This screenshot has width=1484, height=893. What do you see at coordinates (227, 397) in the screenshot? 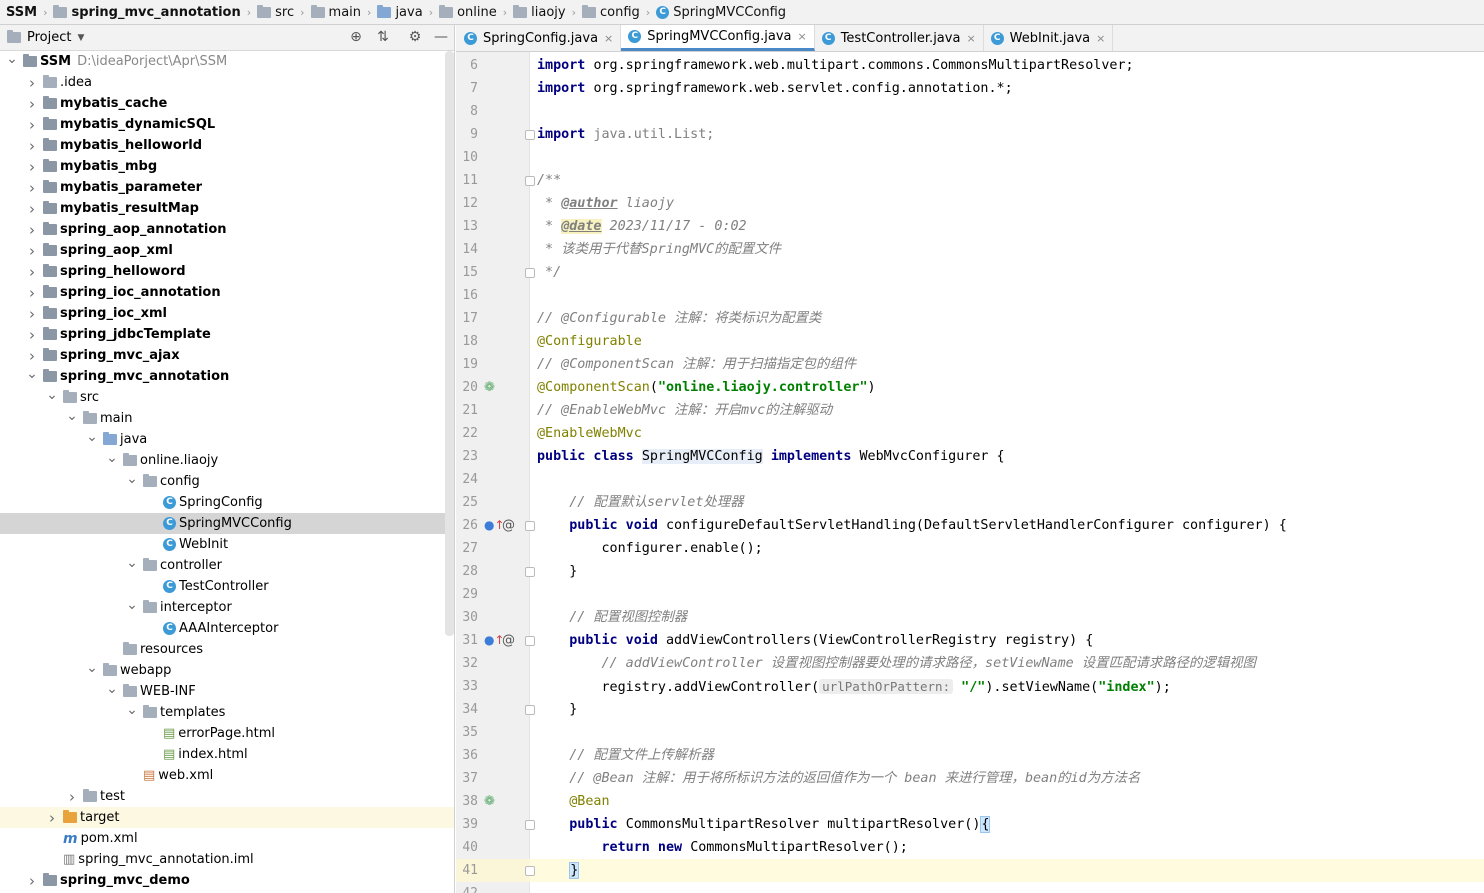
I see `tree-item: ⌄ src` at bounding box center [227, 397].